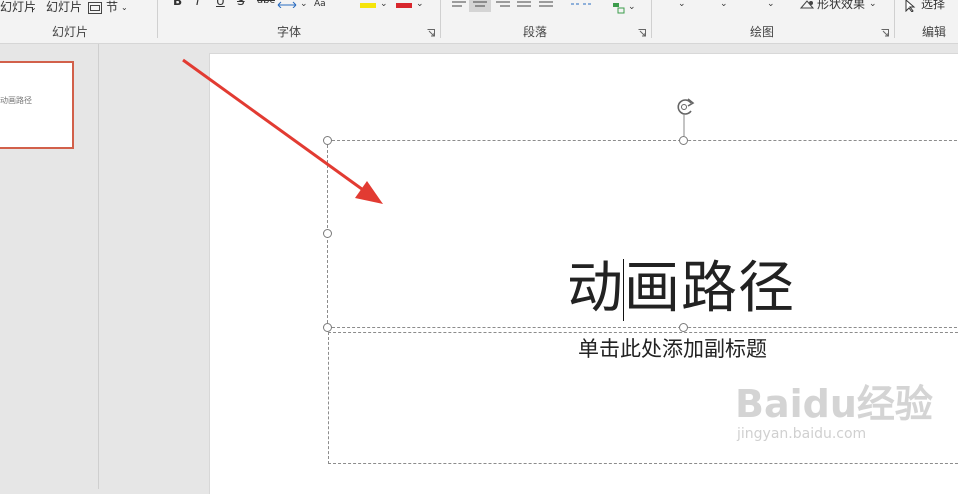 The image size is (958, 494). What do you see at coordinates (619, 8) in the screenshot?
I see `smartart-icon` at bounding box center [619, 8].